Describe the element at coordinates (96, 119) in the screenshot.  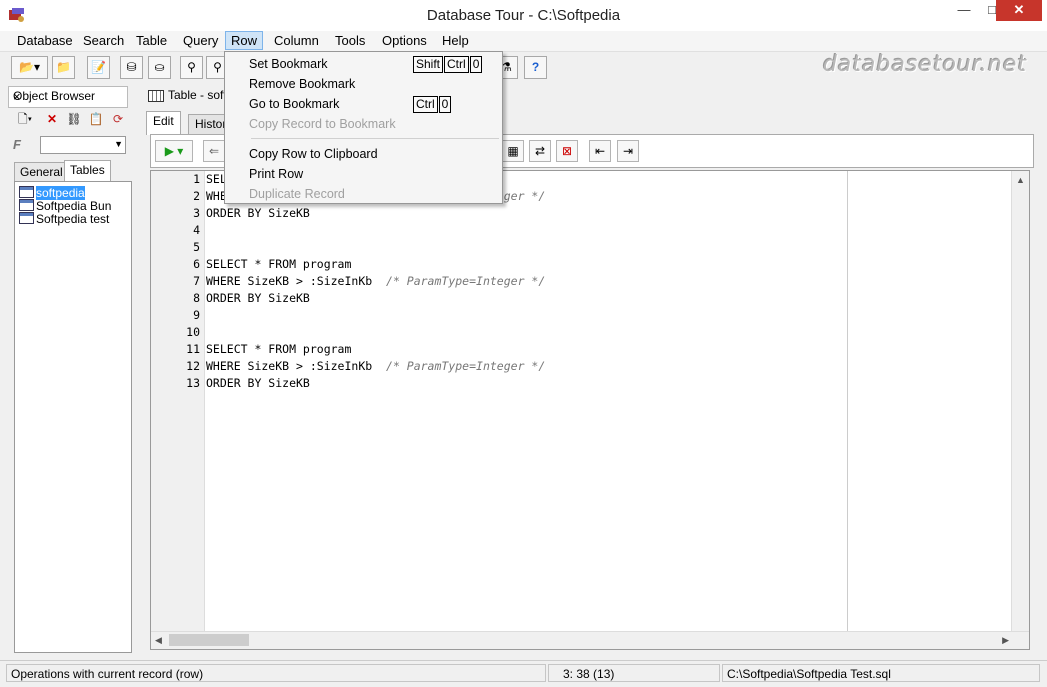
I see `paste-icon: 📋` at that location.